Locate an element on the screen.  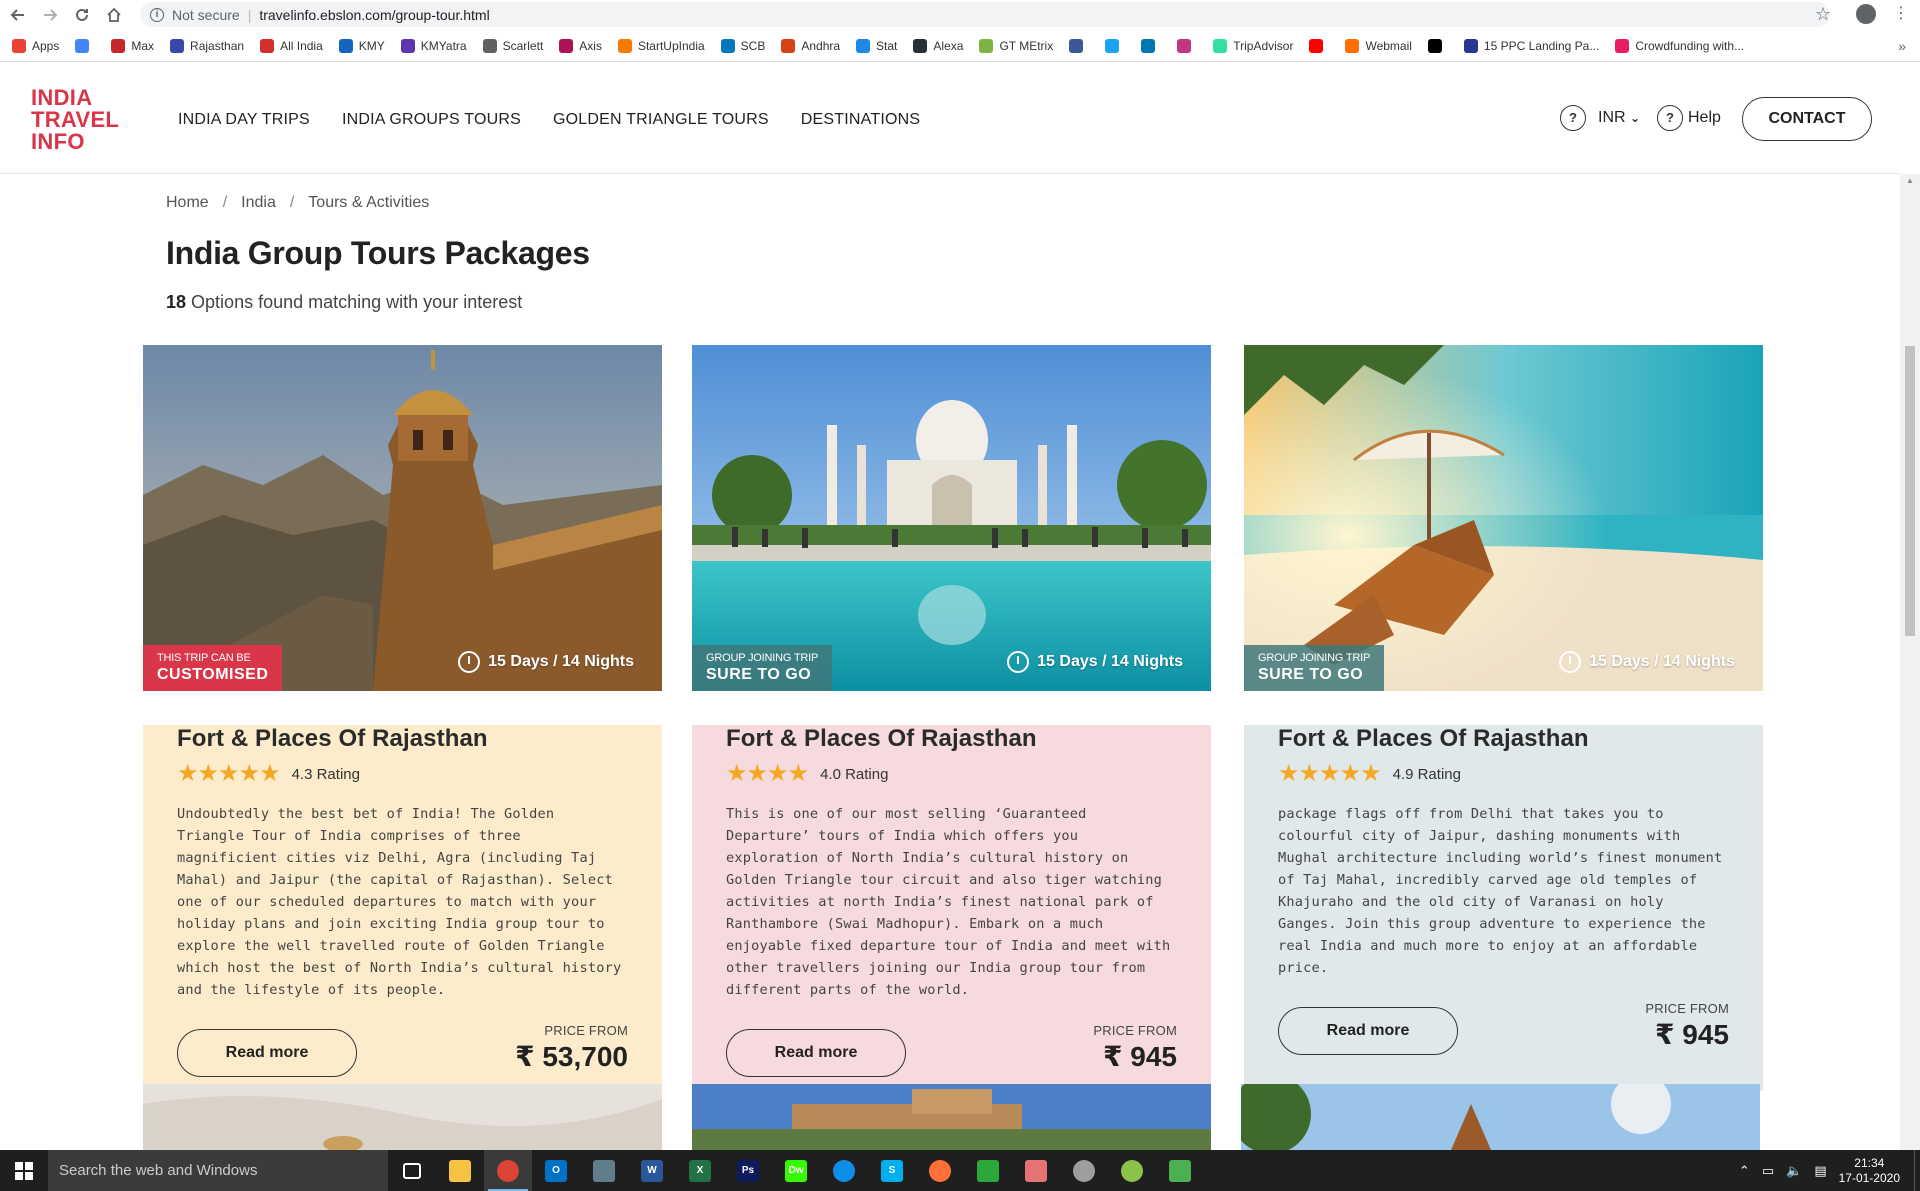
bookmark-item: Max is located at coordinates (132, 45).